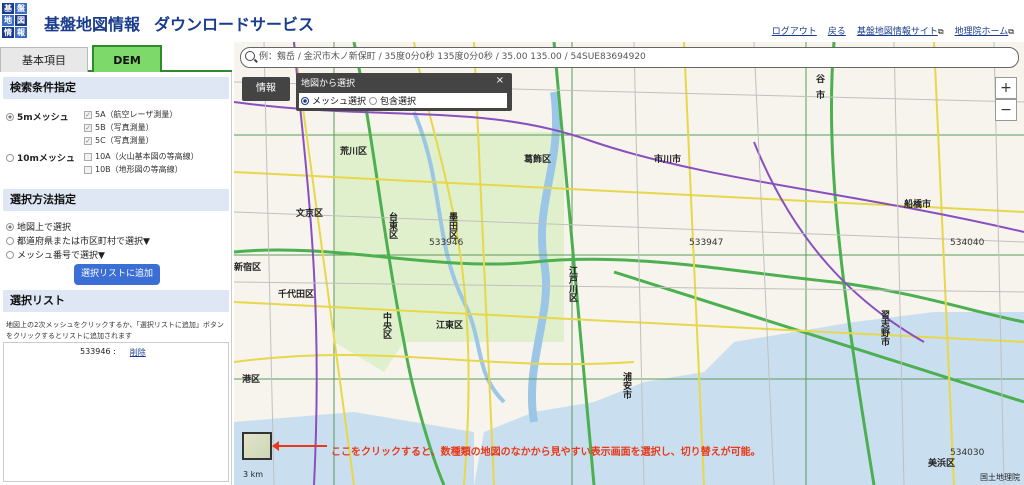 This screenshot has width=1024, height=485. I want to click on check-10b: 10B（地形図の等高線）, so click(133, 169).